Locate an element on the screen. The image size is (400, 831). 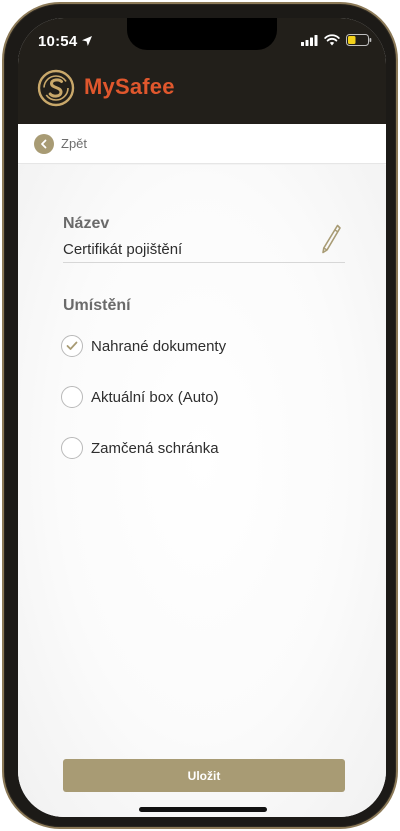
location-option-uploaded-documents: Nahrané dokumenty is located at coordinates (143, 346).